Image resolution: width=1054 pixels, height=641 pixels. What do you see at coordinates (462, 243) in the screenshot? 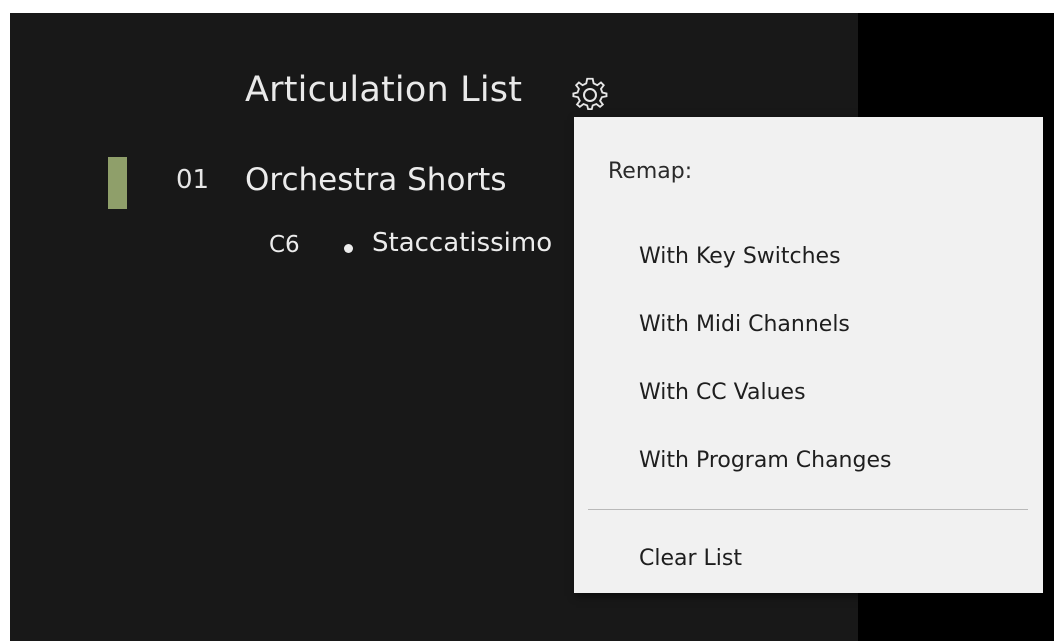
I see `articulation-name: Staccatissimo` at bounding box center [462, 243].